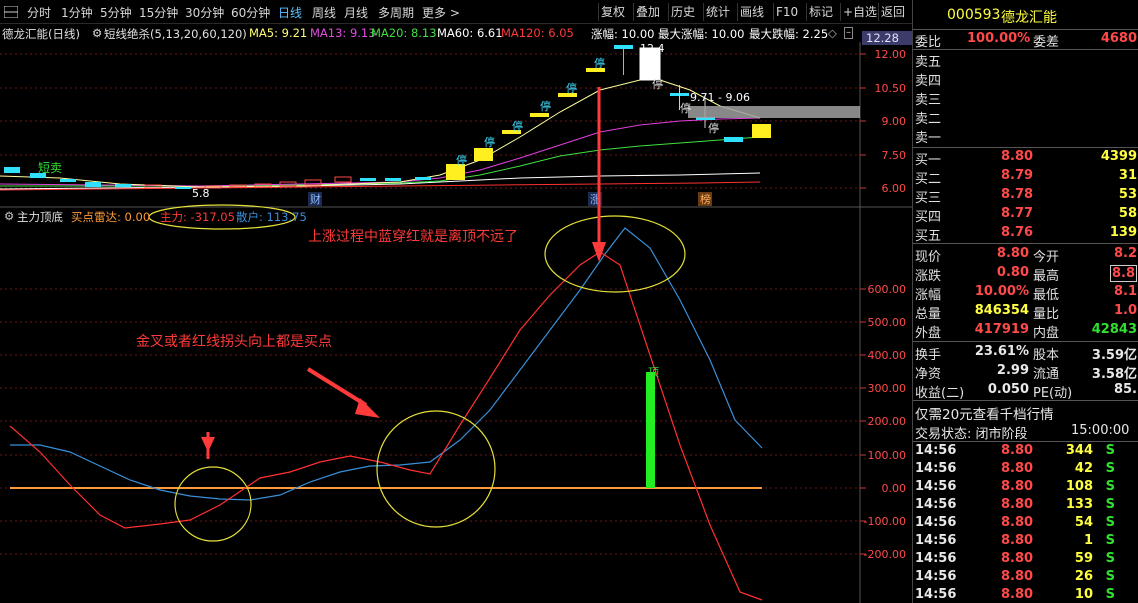 The height and width of the screenshot is (603, 1138). I want to click on stock-title: 德龙汇能(日线), so click(41, 34).